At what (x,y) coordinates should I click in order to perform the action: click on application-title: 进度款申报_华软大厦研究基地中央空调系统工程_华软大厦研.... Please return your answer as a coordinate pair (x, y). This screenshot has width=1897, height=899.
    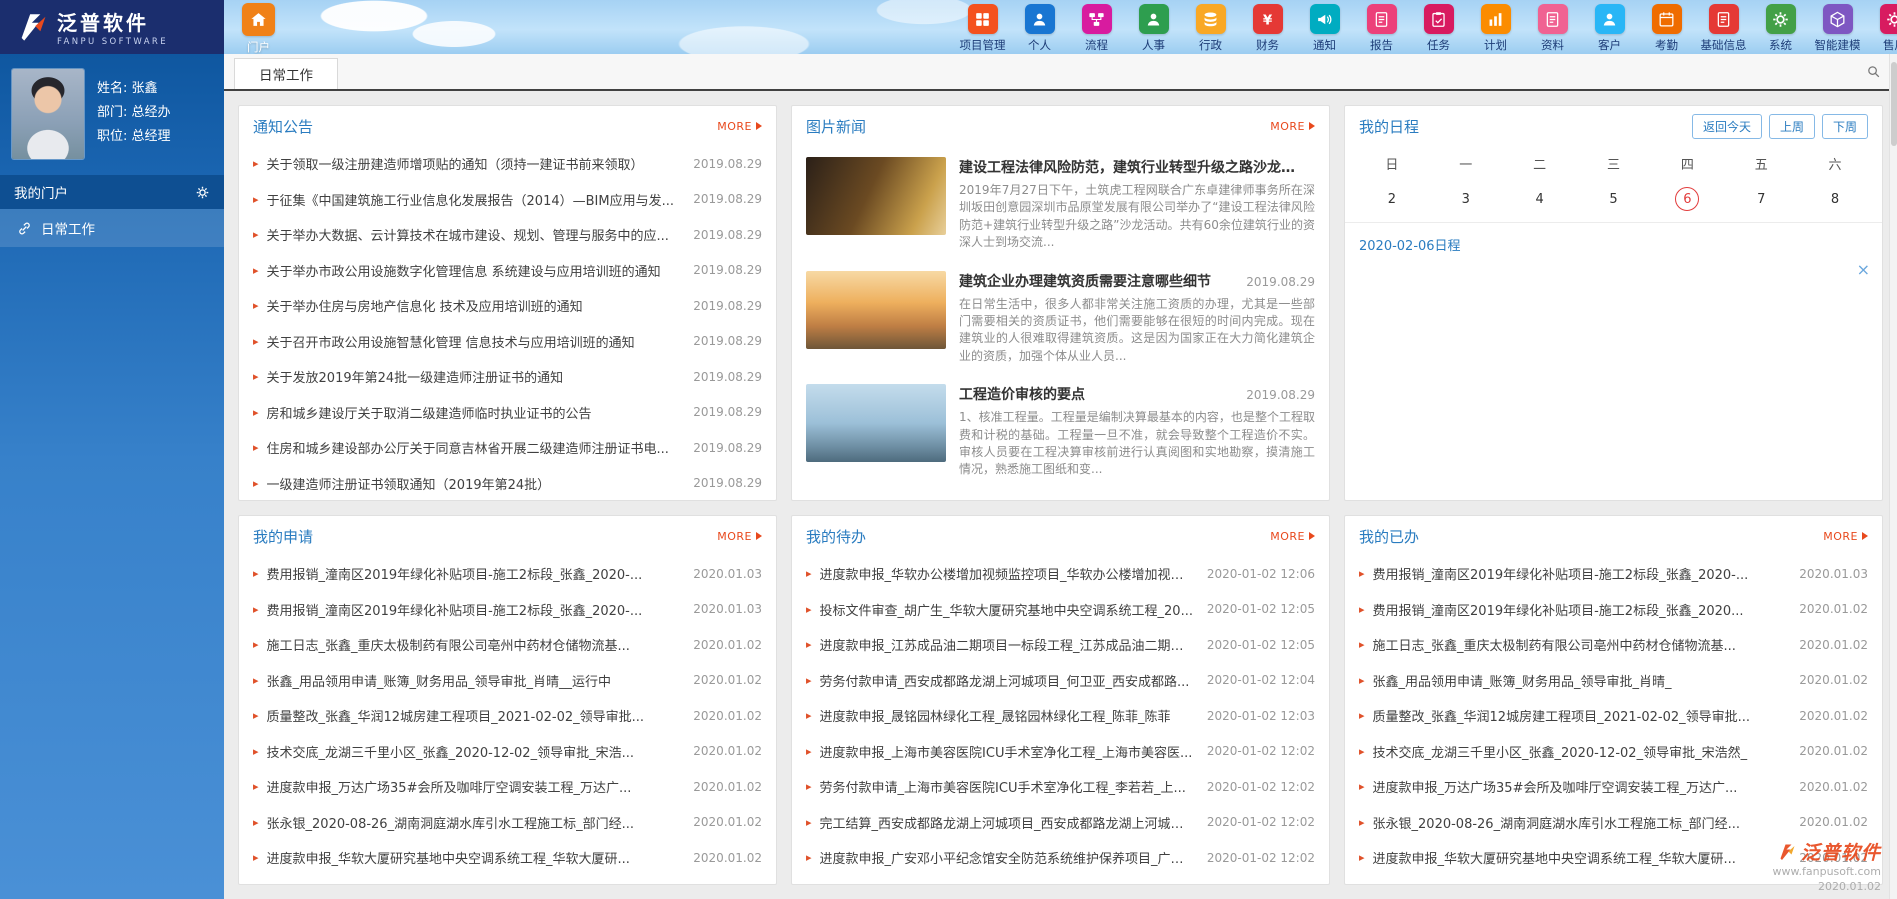
    Looking at the image, I should click on (474, 857).